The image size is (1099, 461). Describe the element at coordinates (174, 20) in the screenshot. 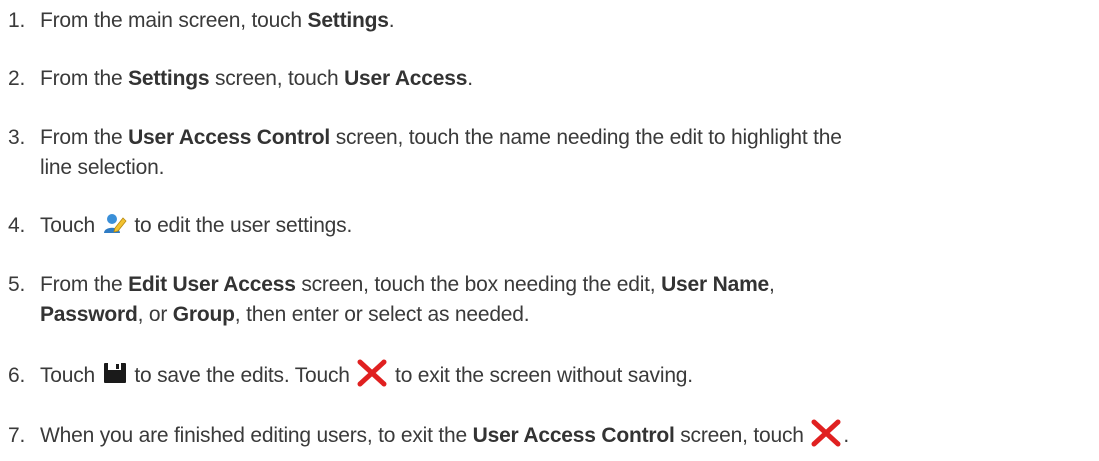

I see `step-text: From the main screen, touch` at that location.